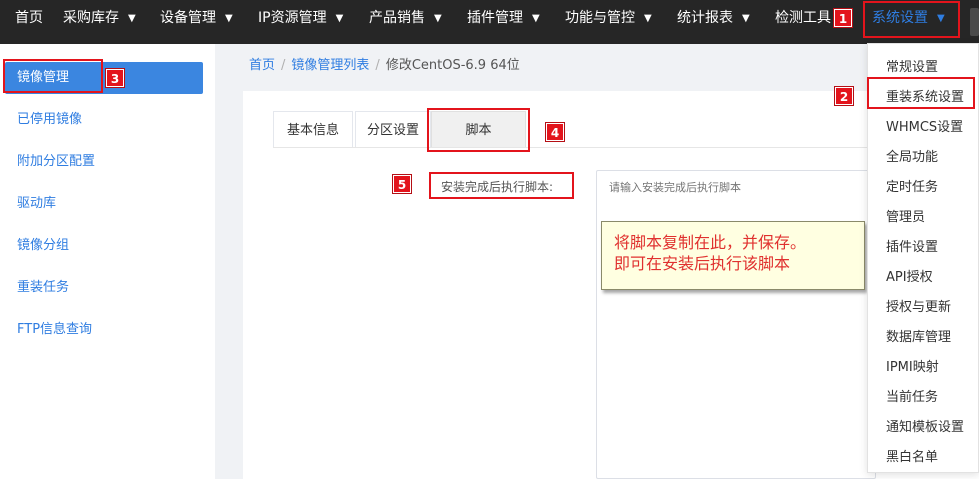 Image resolution: width=979 pixels, height=479 pixels. I want to click on menu-item-api-auth: API授权, so click(909, 275).